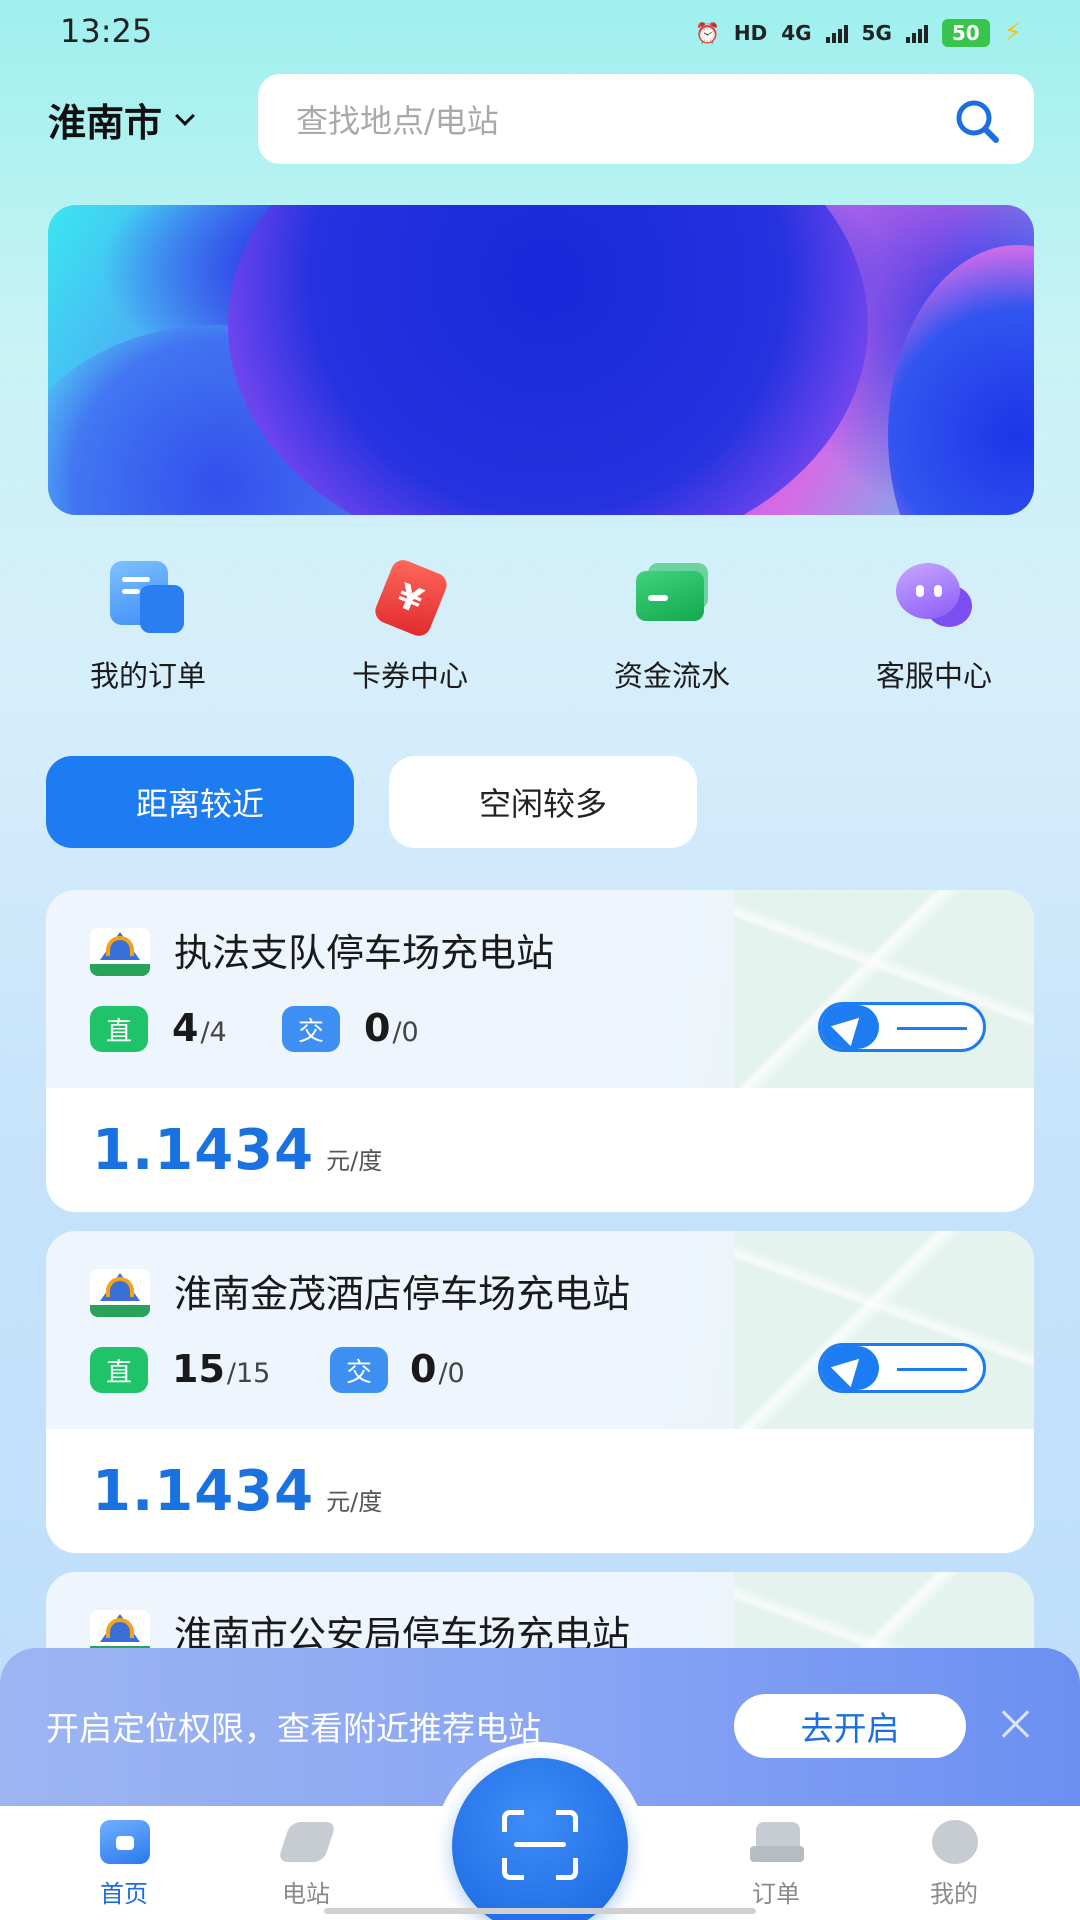 The height and width of the screenshot is (1920, 1080). I want to click on tab-station: 电站, so click(306, 1862).